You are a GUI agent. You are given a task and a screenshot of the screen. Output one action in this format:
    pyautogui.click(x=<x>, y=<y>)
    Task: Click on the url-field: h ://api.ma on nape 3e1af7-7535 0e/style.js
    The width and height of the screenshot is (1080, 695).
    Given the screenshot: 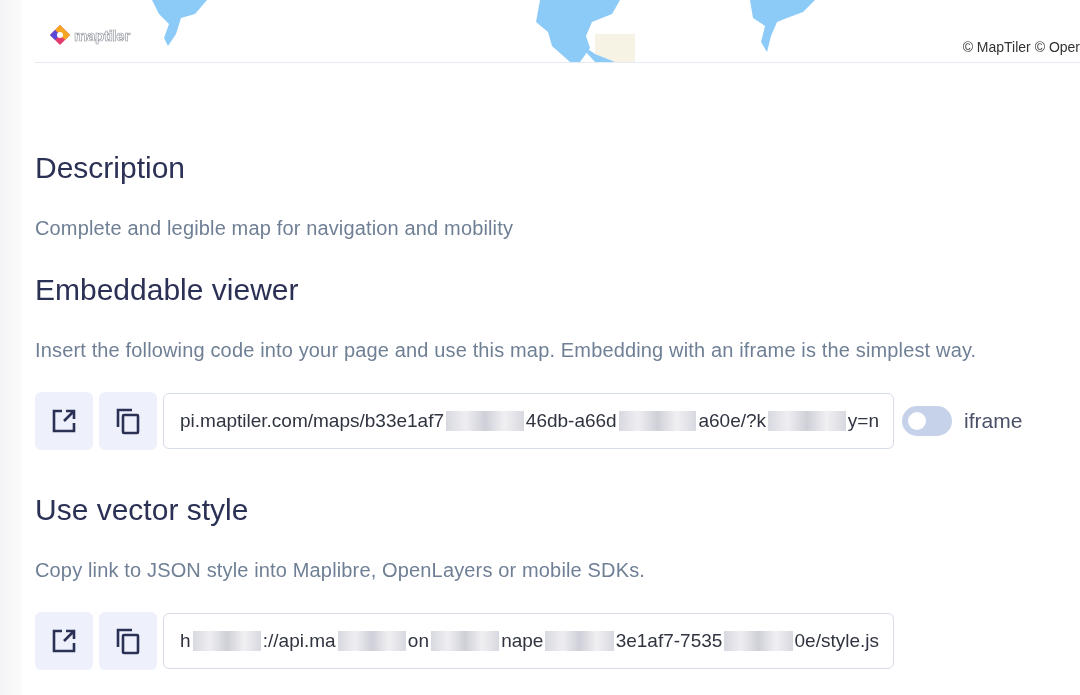 What is the action you would take?
    pyautogui.click(x=528, y=641)
    